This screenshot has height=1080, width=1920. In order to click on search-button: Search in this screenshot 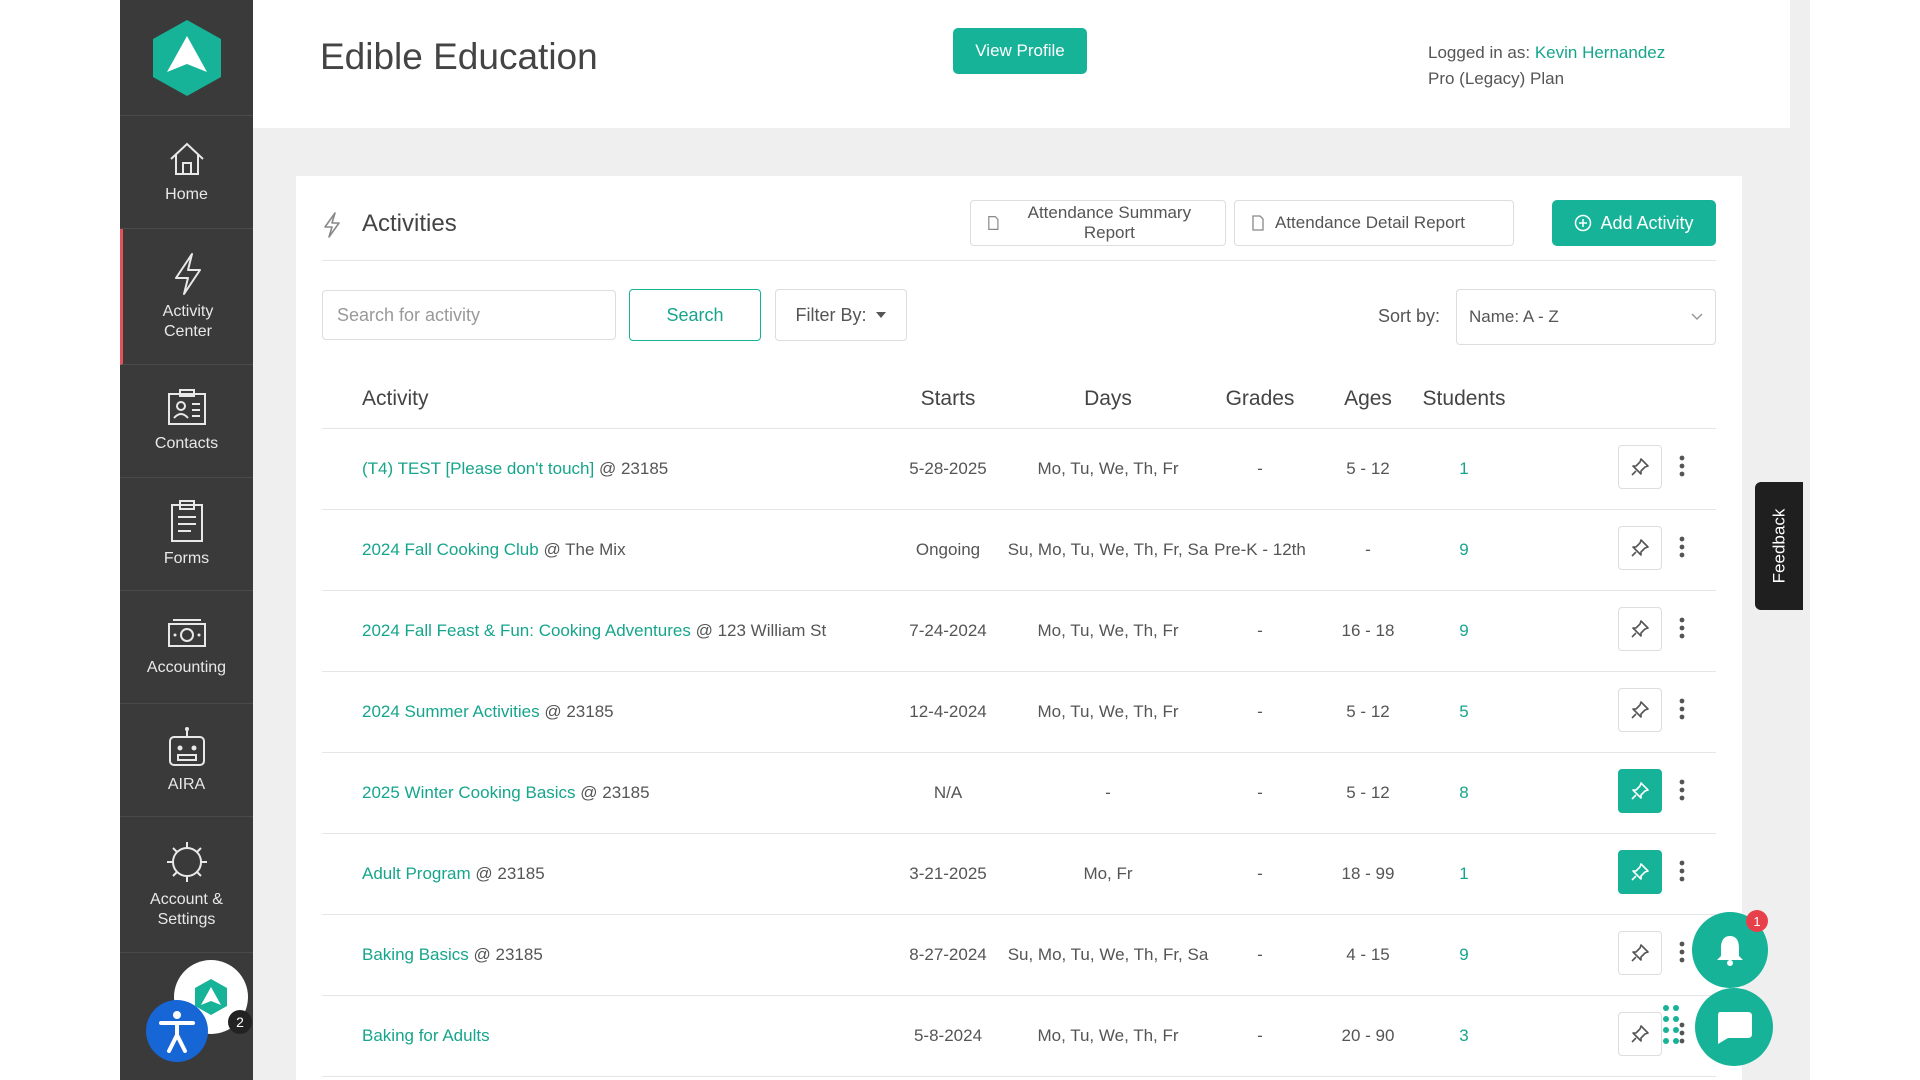, I will do `click(695, 315)`.